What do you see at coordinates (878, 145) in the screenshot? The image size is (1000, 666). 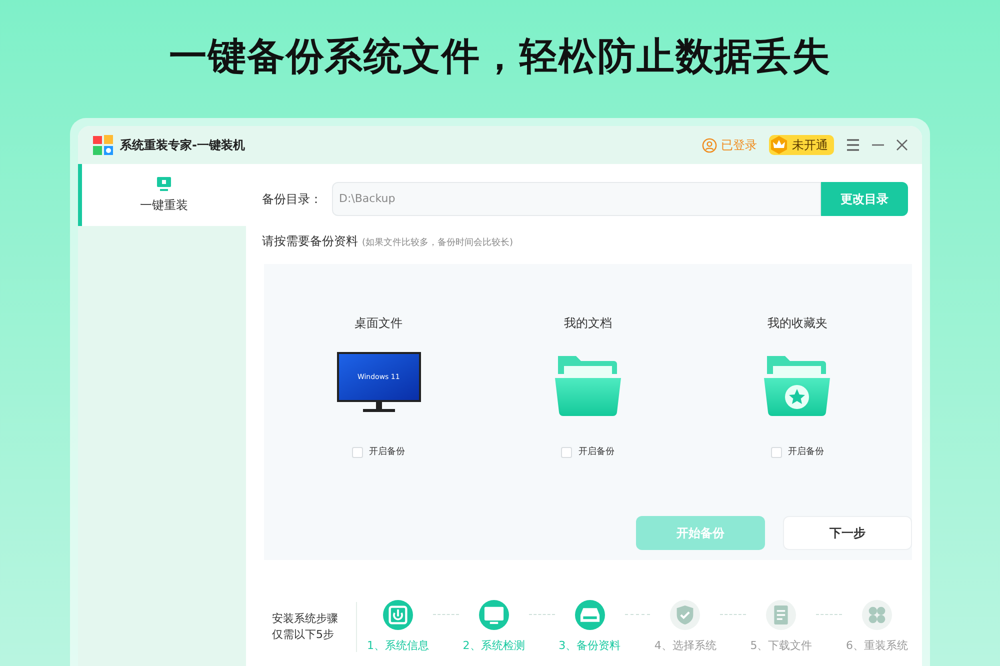 I see `minimize-icon` at bounding box center [878, 145].